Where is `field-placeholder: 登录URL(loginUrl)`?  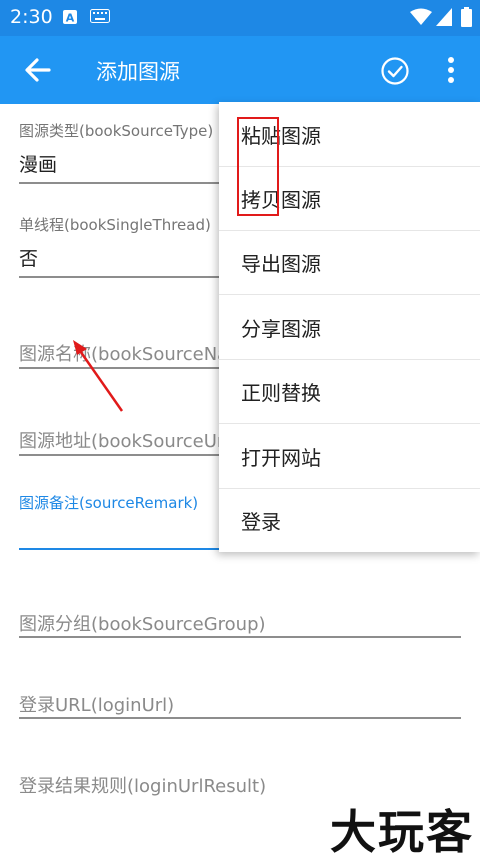 field-placeholder: 登录URL(loginUrl) is located at coordinates (97, 705).